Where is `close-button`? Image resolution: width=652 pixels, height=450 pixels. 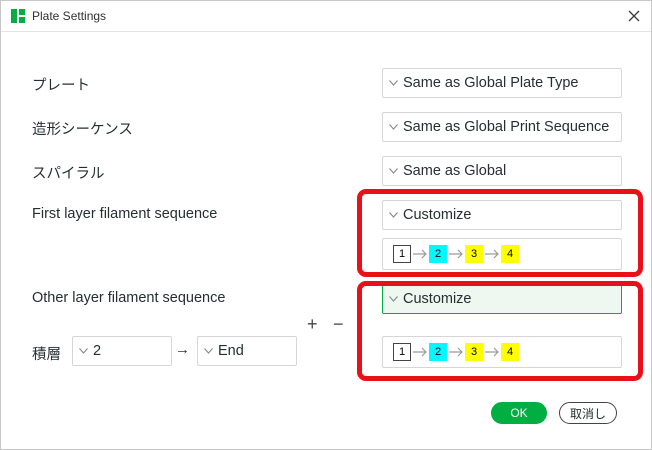
close-button is located at coordinates (634, 16).